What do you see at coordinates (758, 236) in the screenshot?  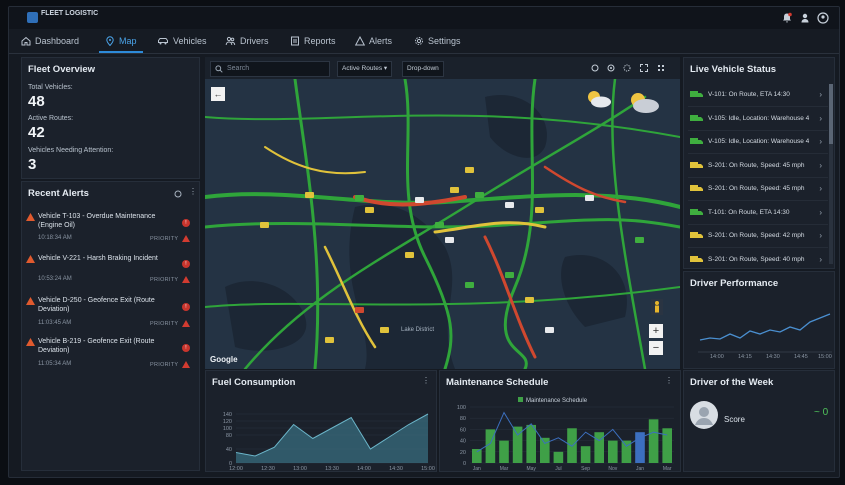 I see `vehicle-status-row: S-201: On Route, Speed: 42 mph ›` at bounding box center [758, 236].